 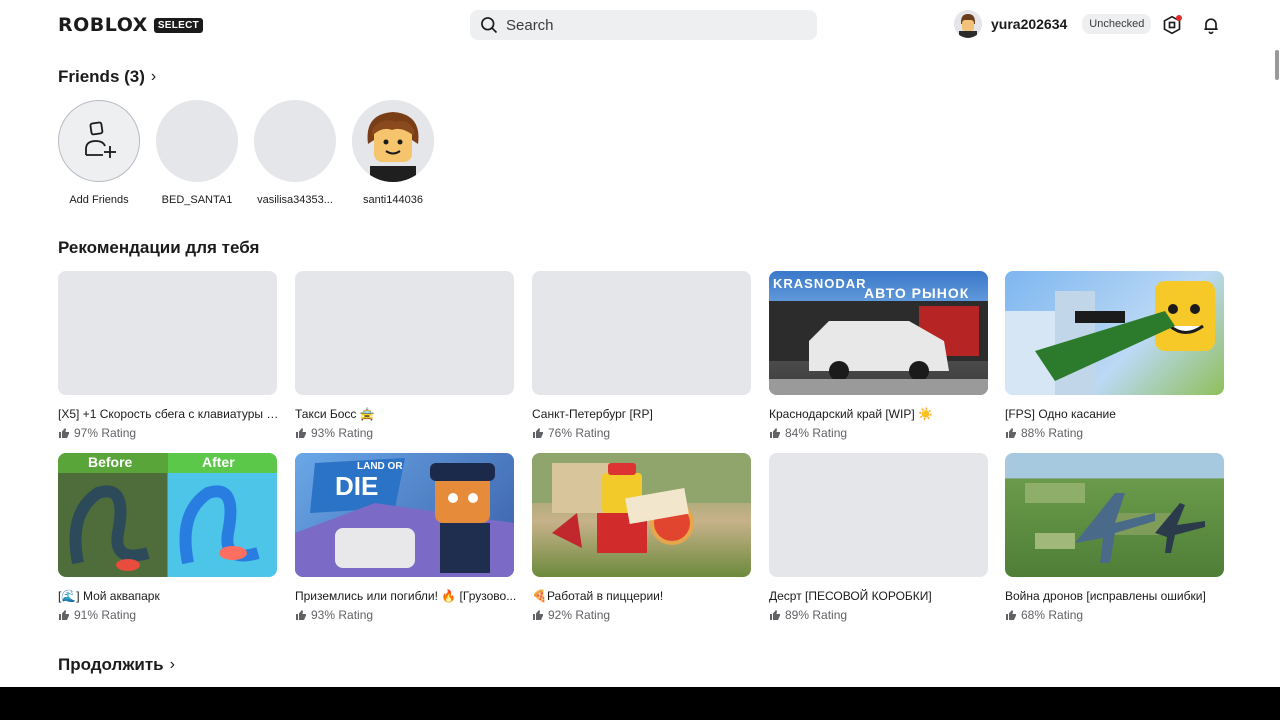 What do you see at coordinates (968, 24) in the screenshot?
I see `user-avatar` at bounding box center [968, 24].